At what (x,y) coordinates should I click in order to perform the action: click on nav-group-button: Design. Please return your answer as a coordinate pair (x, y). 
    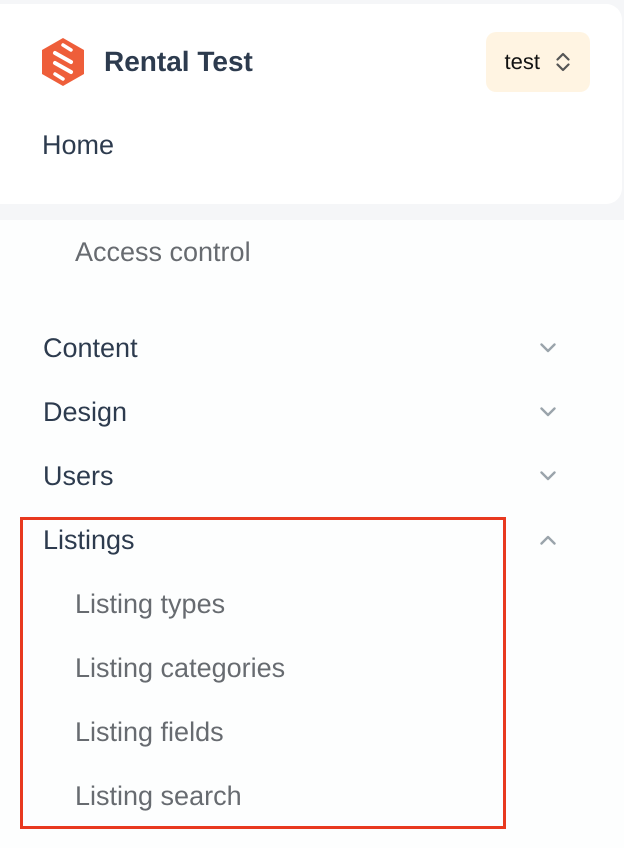
    Looking at the image, I should click on (299, 412).